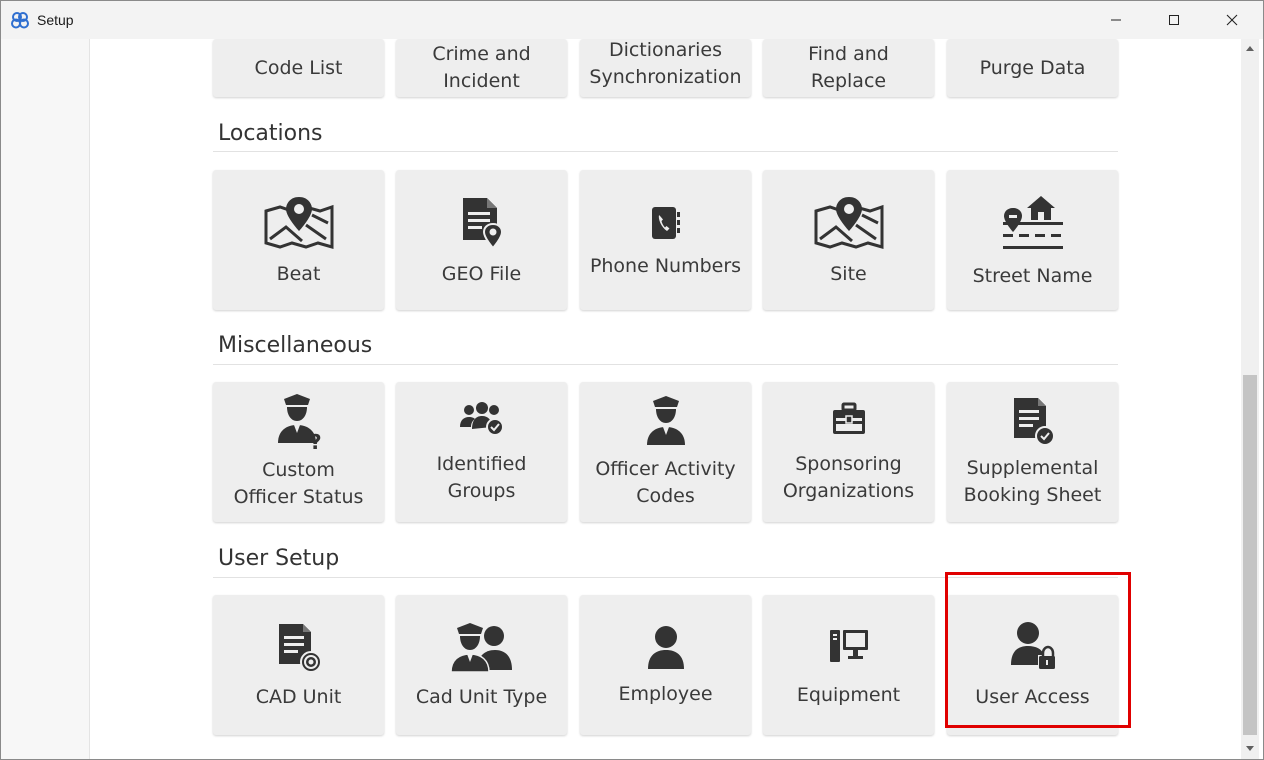  I want to click on tile-label: Cad Unit Type, so click(481, 696).